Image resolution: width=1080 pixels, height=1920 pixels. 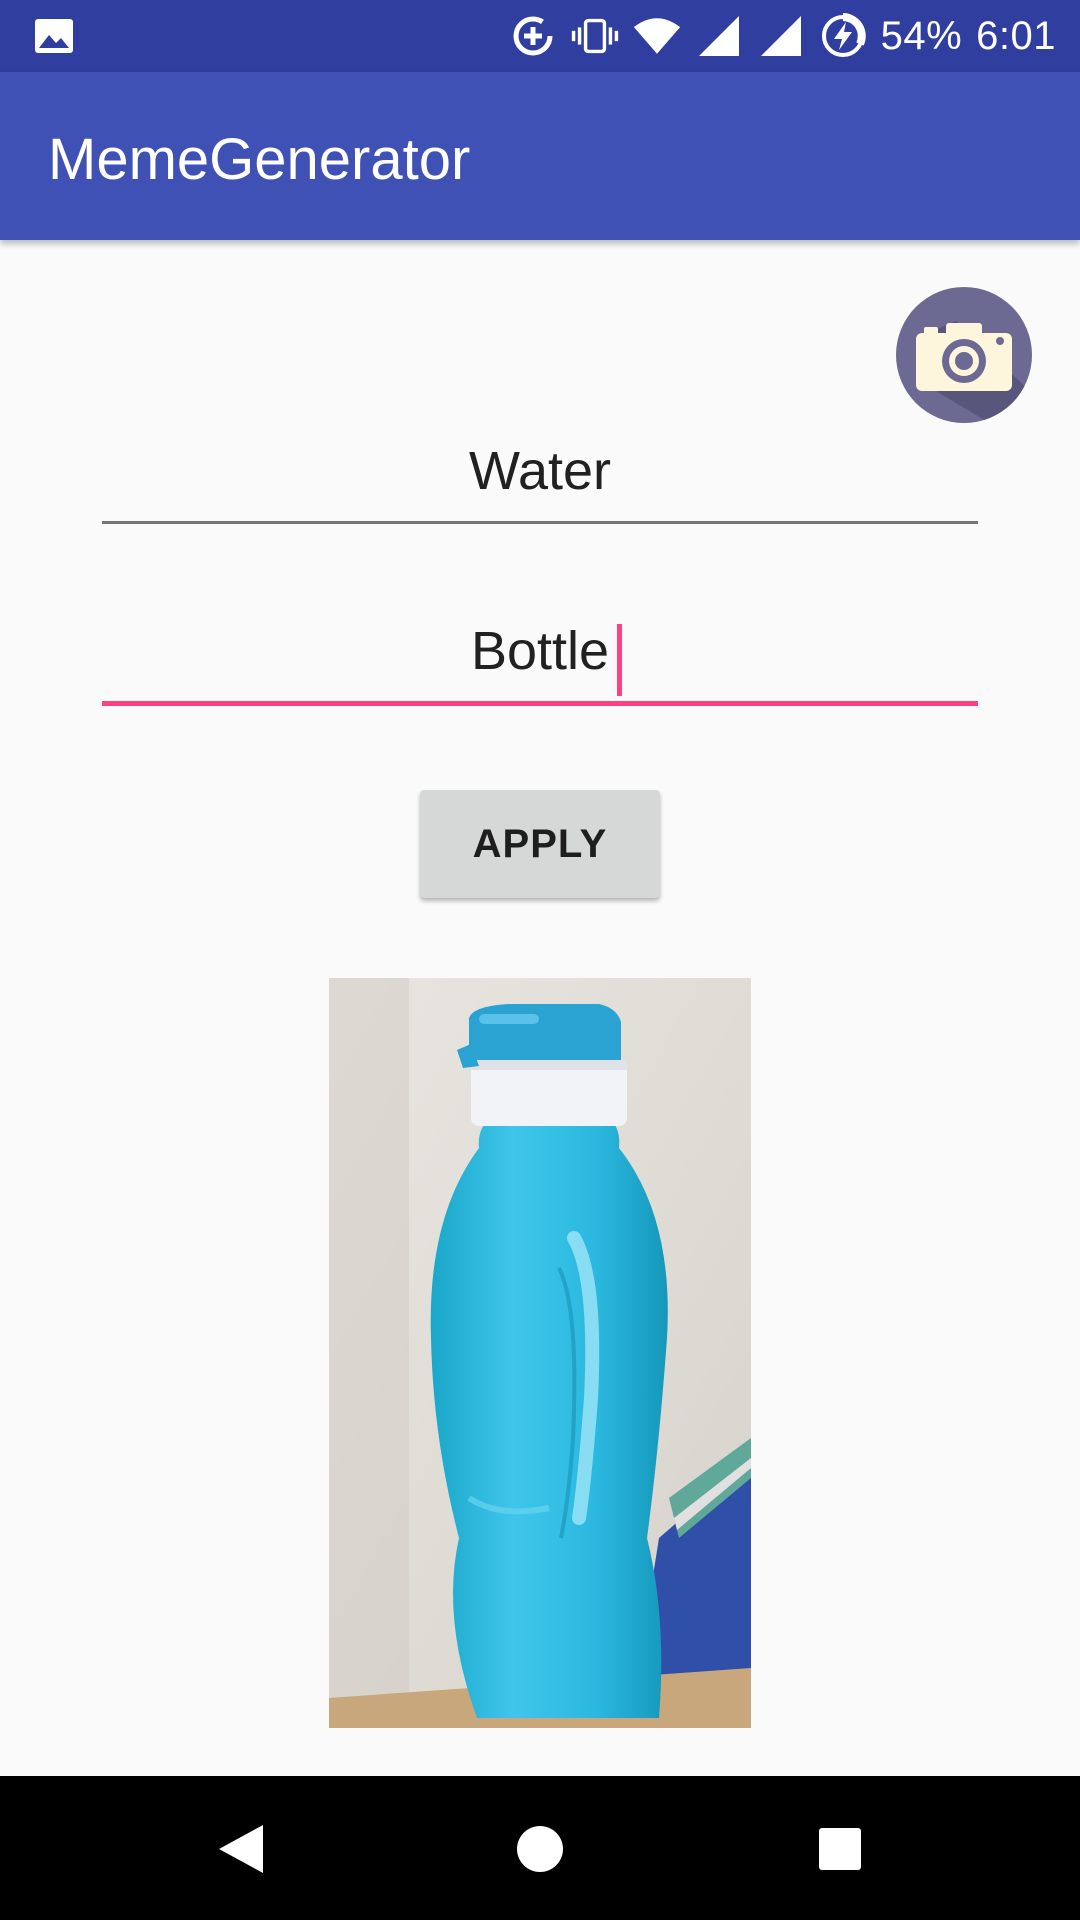 I want to click on home-icon, so click(x=540, y=1849).